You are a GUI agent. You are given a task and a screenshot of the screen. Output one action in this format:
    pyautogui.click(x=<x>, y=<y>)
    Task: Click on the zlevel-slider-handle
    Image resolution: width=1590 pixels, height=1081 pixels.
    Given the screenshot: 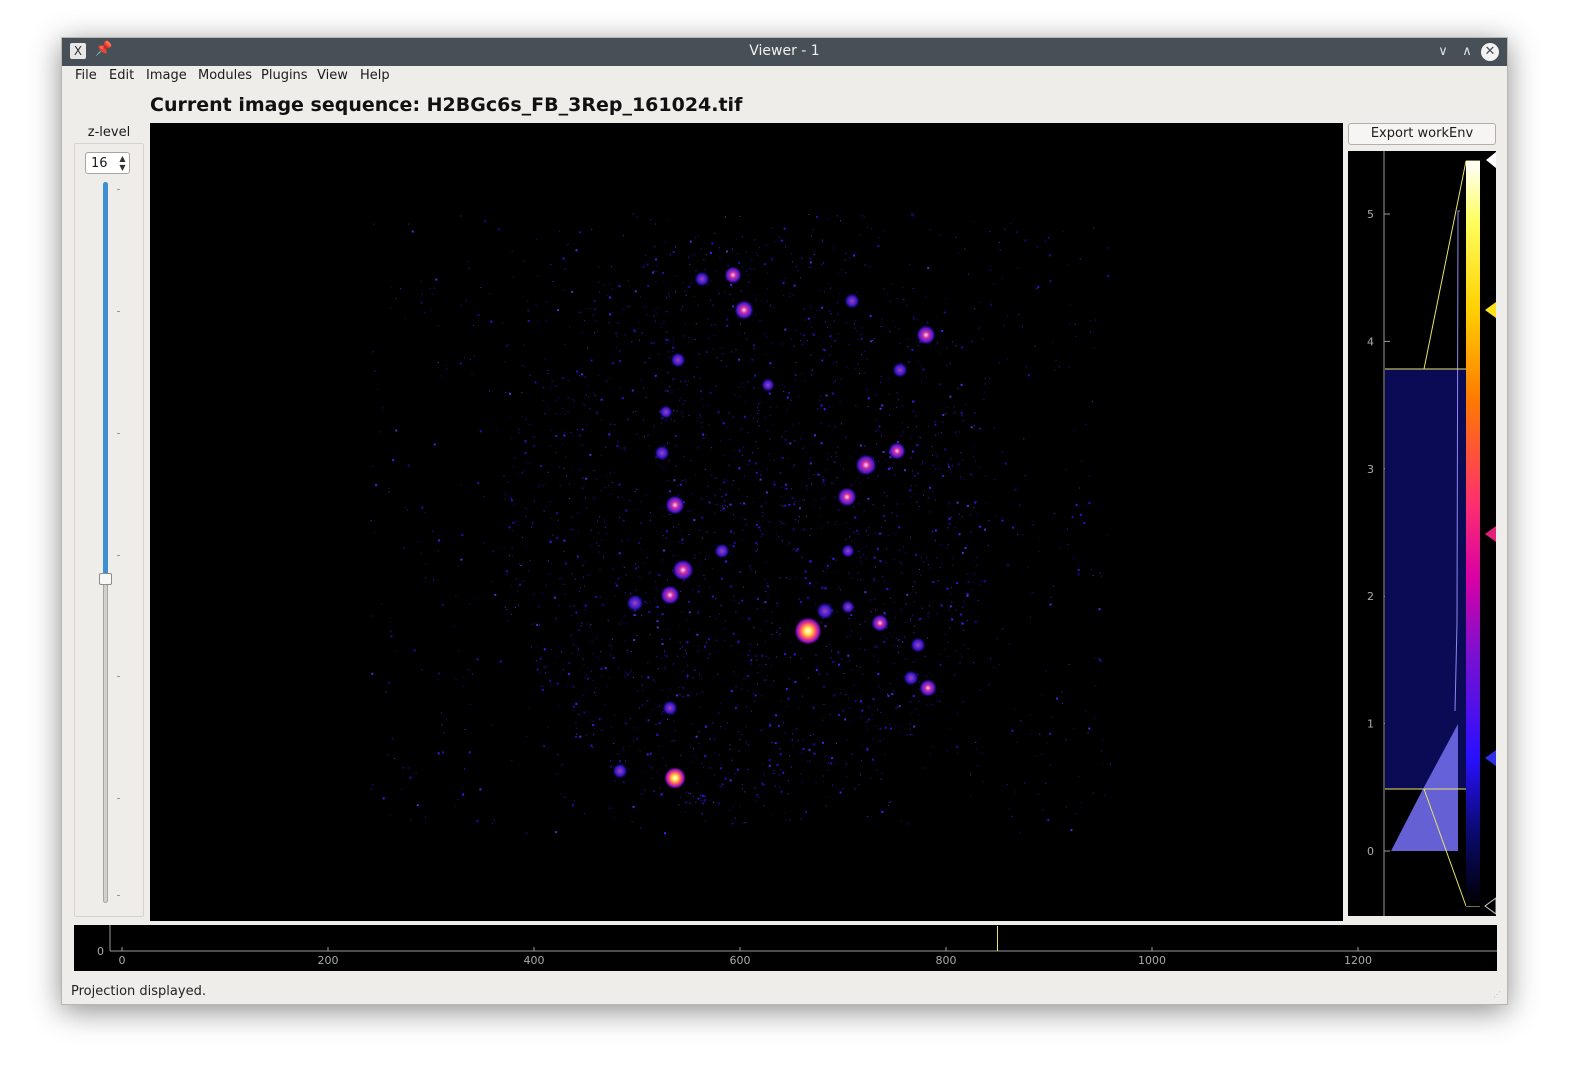 What is the action you would take?
    pyautogui.click(x=105, y=578)
    